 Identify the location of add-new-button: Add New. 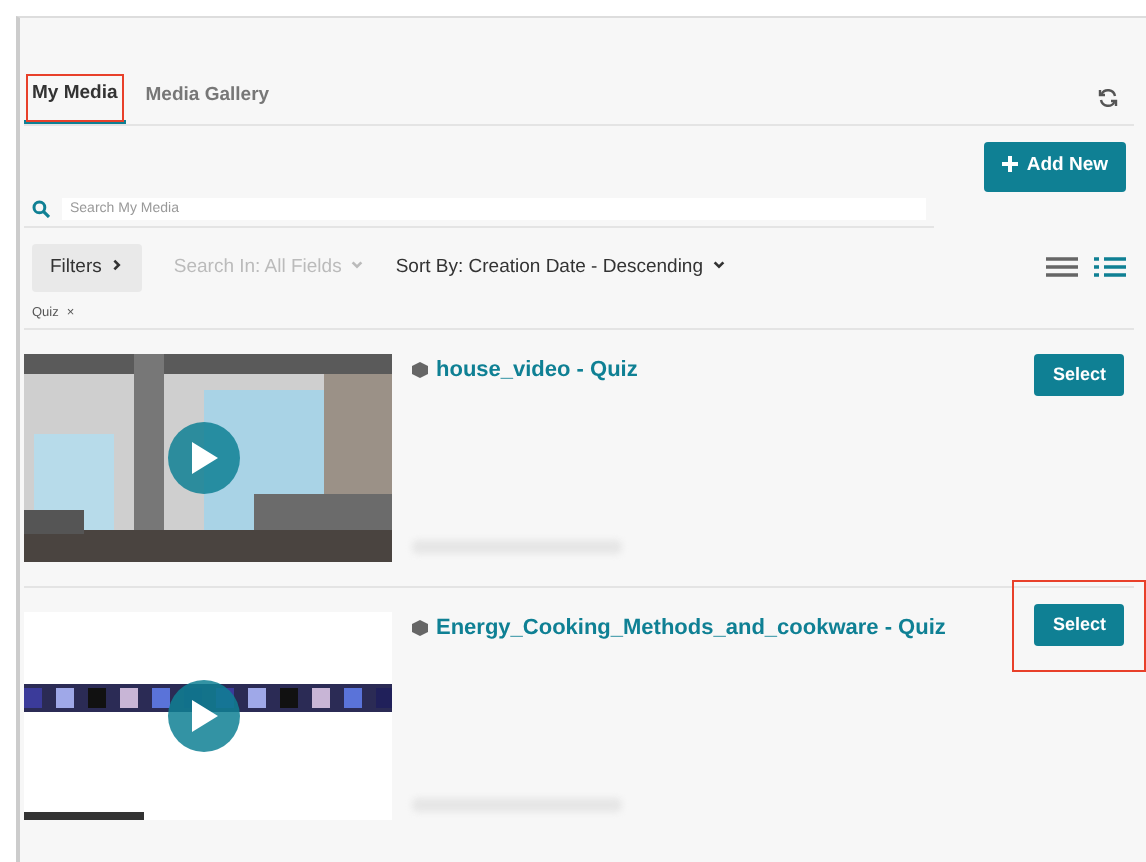
(1055, 166).